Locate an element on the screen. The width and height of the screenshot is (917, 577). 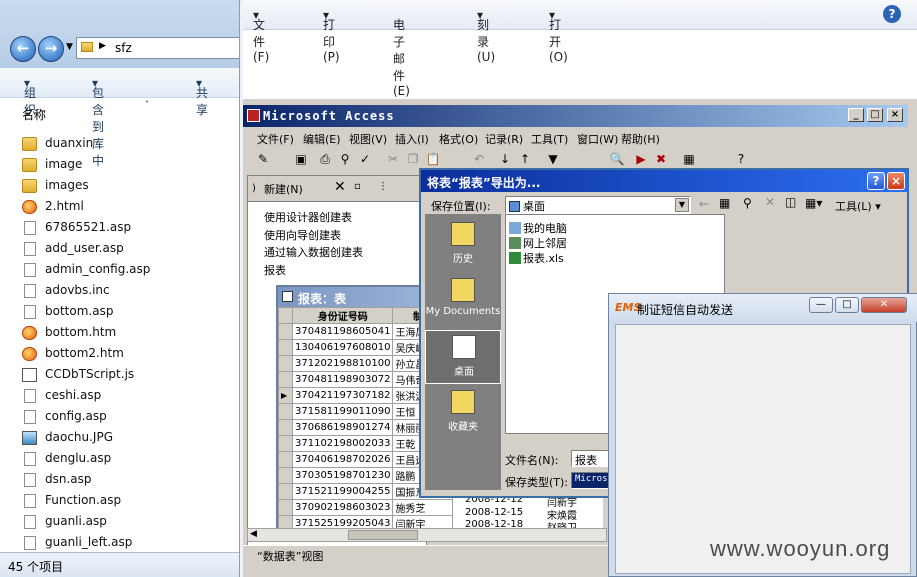
history-dropdown-icon: ▼ is located at coordinates (69, 47).